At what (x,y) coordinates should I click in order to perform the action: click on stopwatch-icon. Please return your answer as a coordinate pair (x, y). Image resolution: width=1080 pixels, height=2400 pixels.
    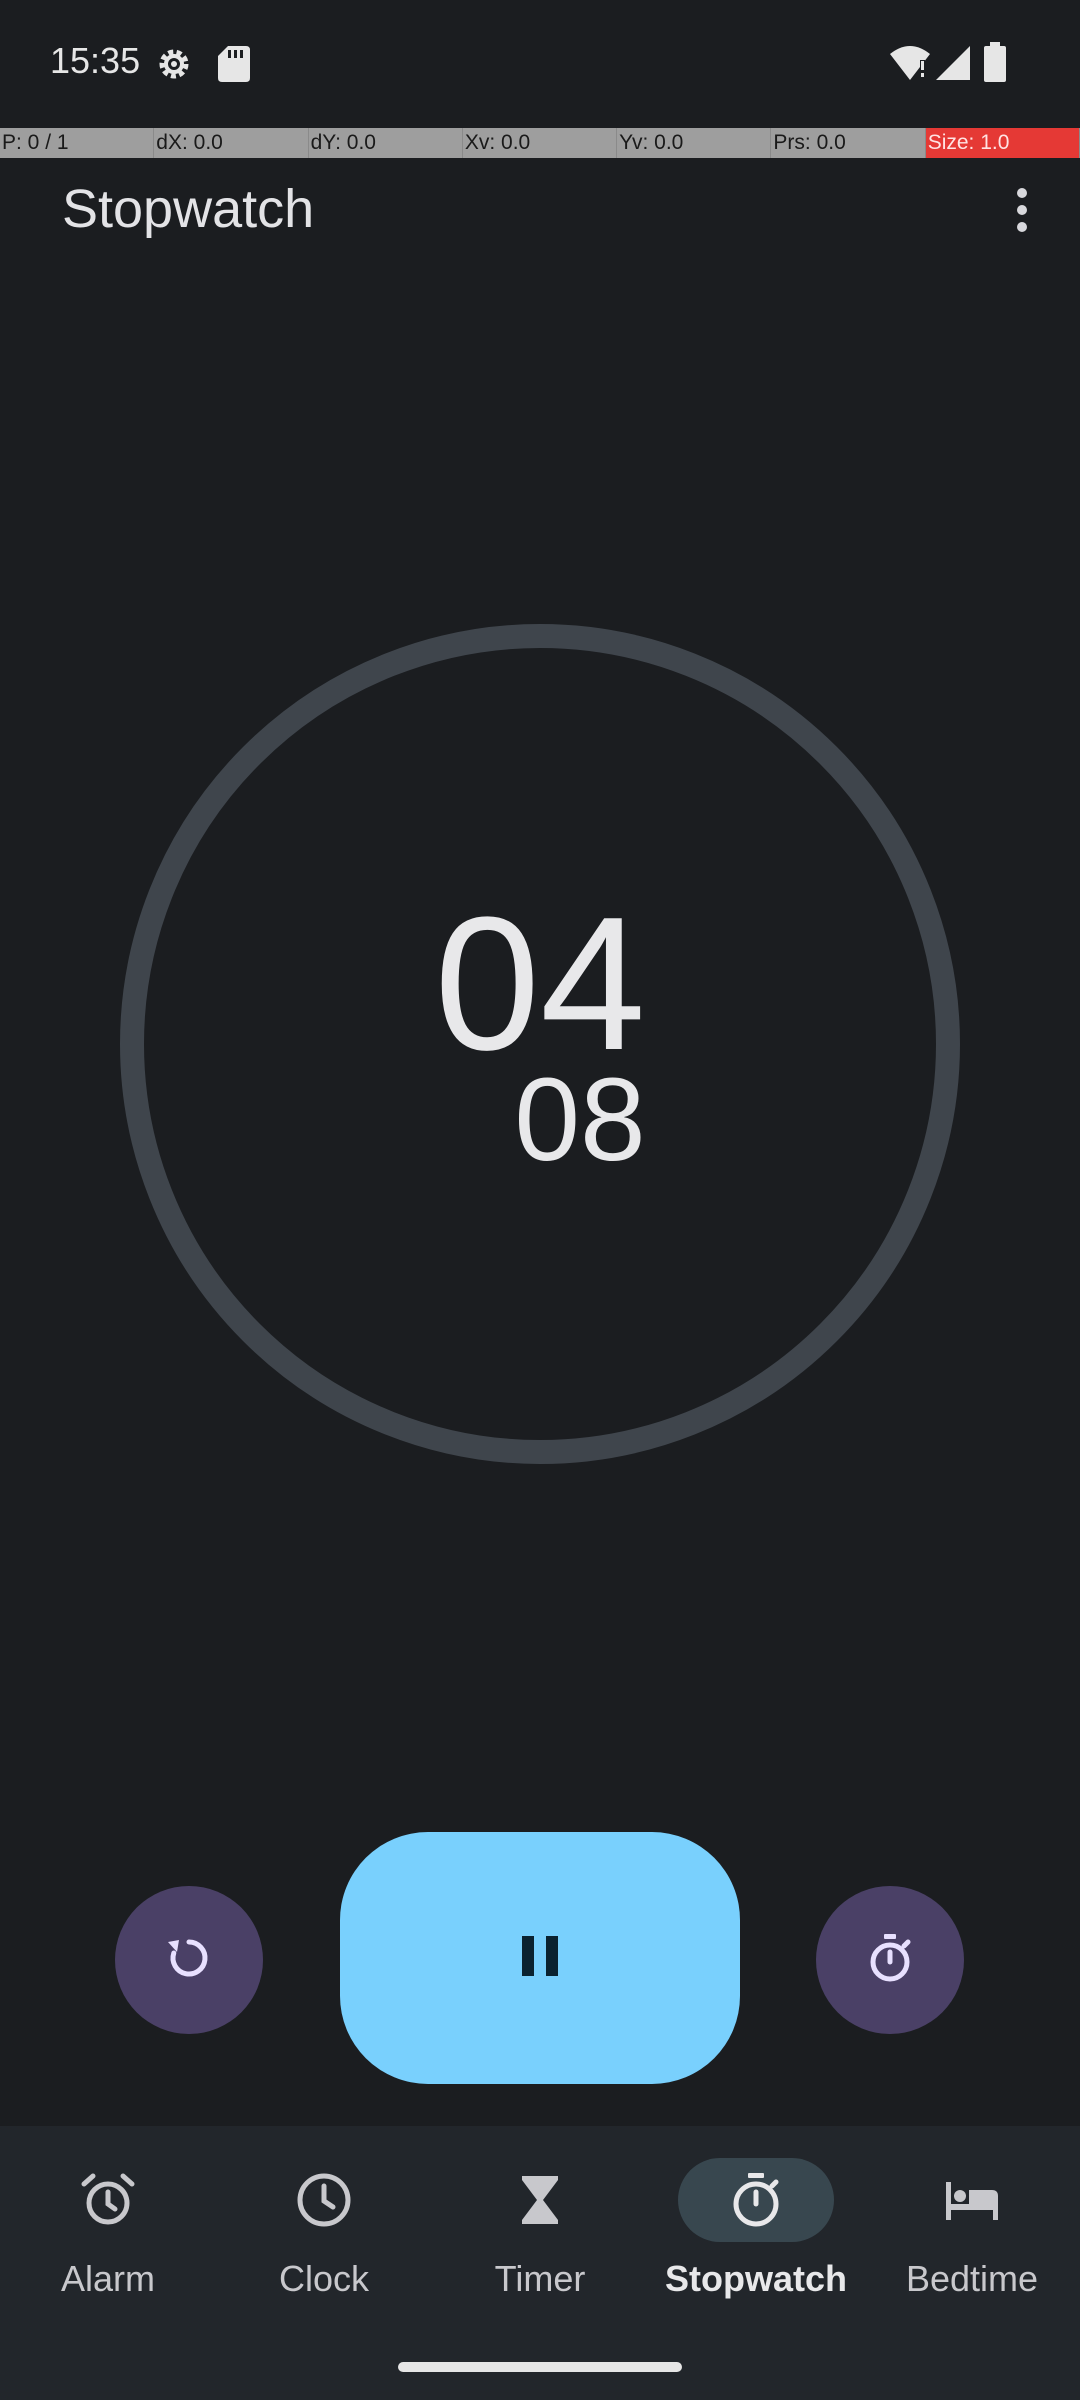
    Looking at the image, I should click on (756, 2200).